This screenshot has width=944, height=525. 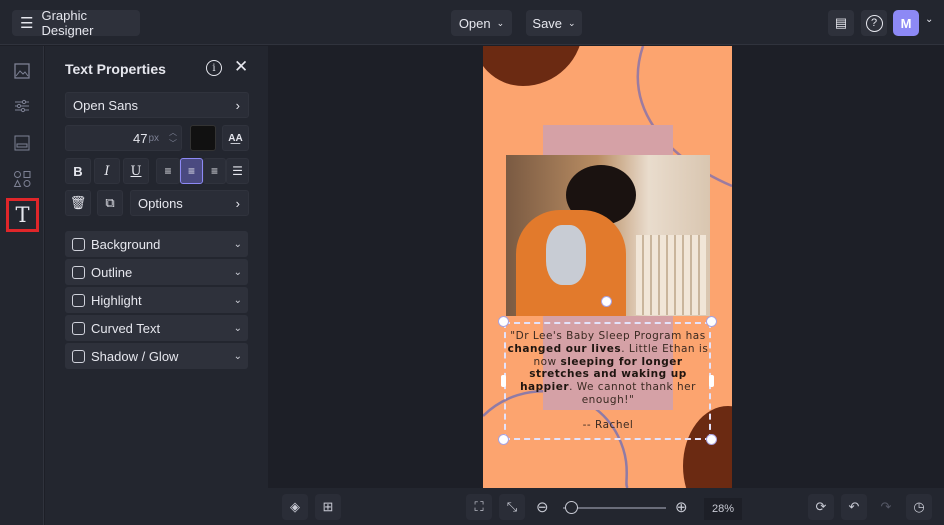 I want to click on bottom-toolbar: ◈ ⊞ ⛶ ⤡ ⊖ ⊕ 28% ⟳ ↶ ↷ ◷, so click(x=606, y=506).